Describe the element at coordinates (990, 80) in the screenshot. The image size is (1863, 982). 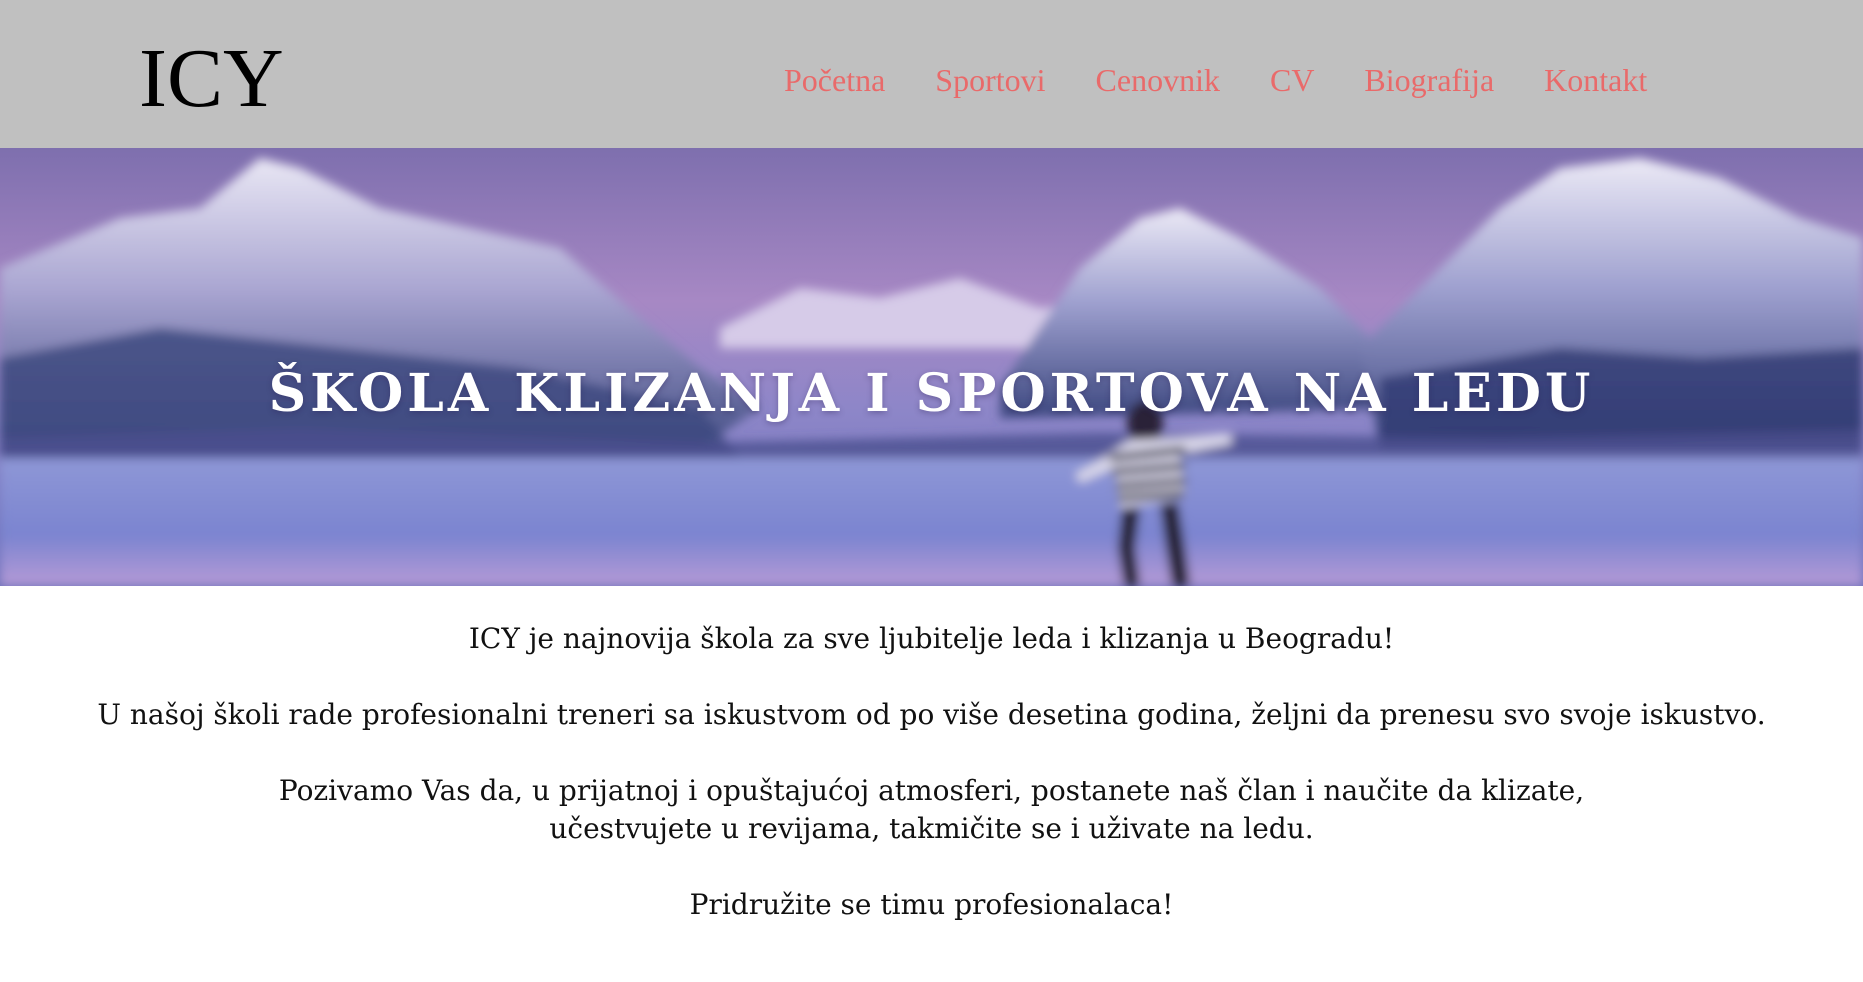
I see `nav-link-sportovi: Sportovi` at that location.